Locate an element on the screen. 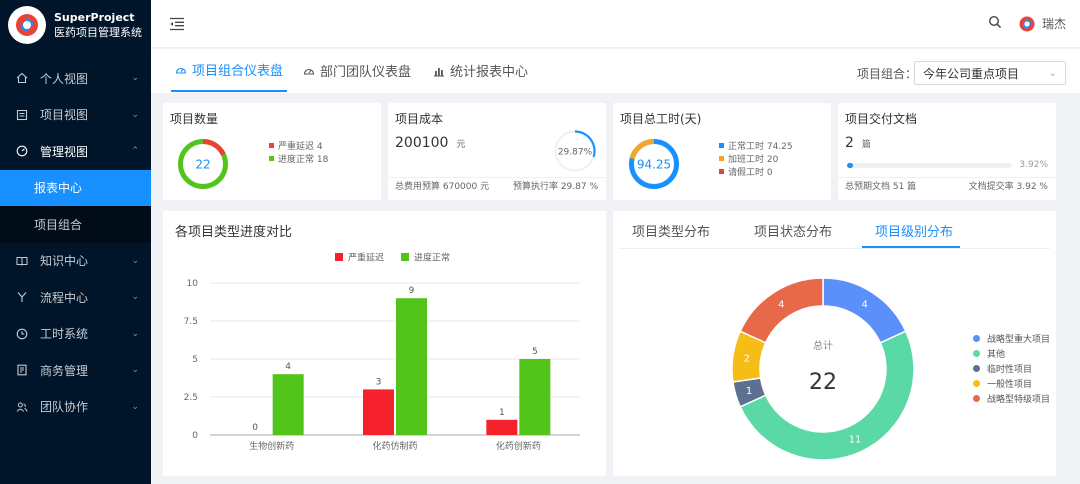 This screenshot has height=484, width=1080. donut-slice-label: 4 is located at coordinates (781, 305).